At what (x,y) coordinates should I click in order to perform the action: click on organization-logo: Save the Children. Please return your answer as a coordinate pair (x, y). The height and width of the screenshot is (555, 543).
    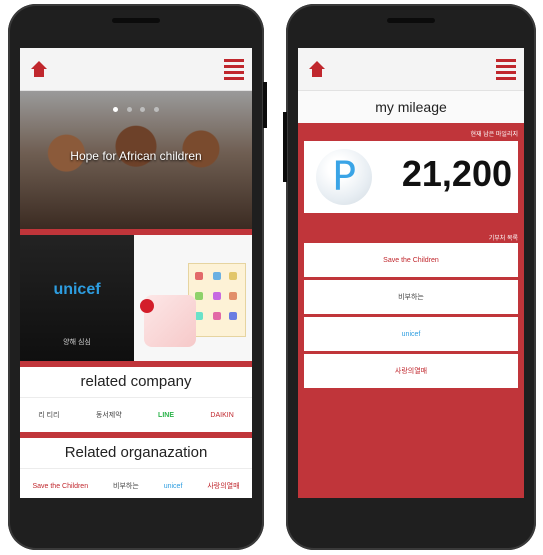
    Looking at the image, I should click on (60, 486).